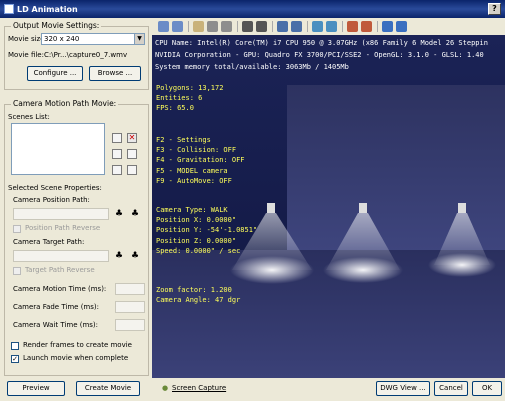  Describe the element at coordinates (130, 289) in the screenshot. I see `motion-time-field` at that location.